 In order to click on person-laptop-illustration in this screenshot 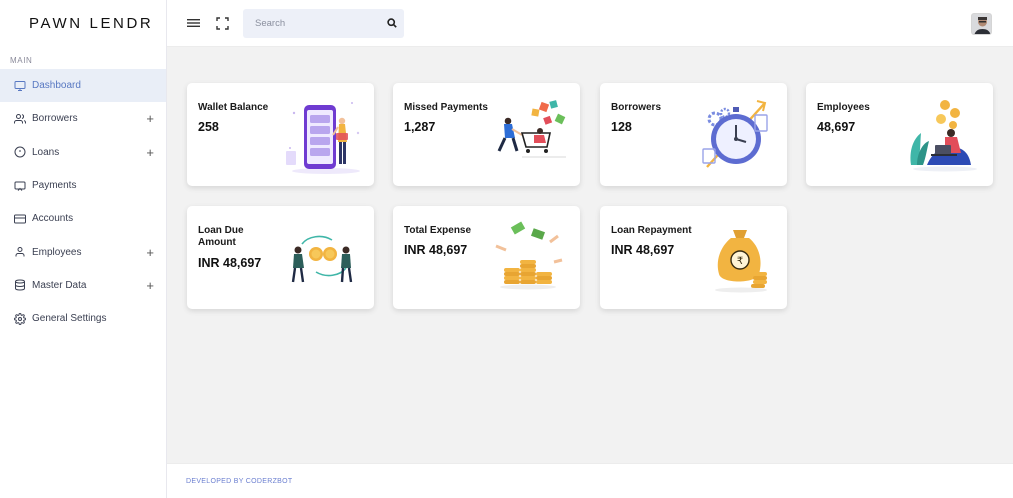, I will do `click(943, 136)`.